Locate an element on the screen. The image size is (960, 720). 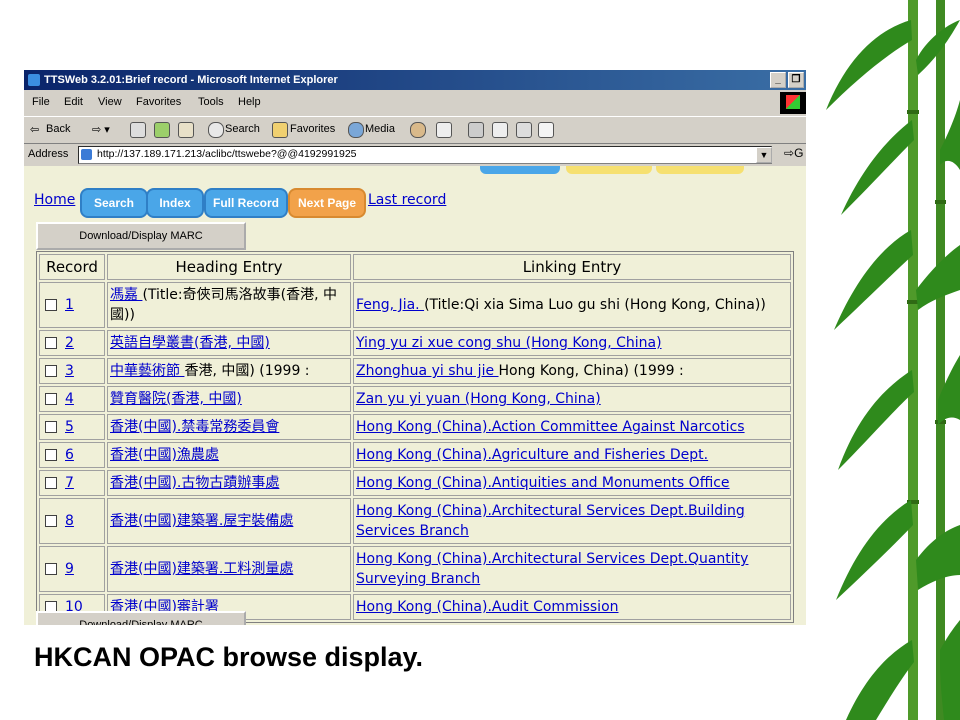
download-marc-button-bottom: Download/Display MARC is located at coordinates (141, 618).